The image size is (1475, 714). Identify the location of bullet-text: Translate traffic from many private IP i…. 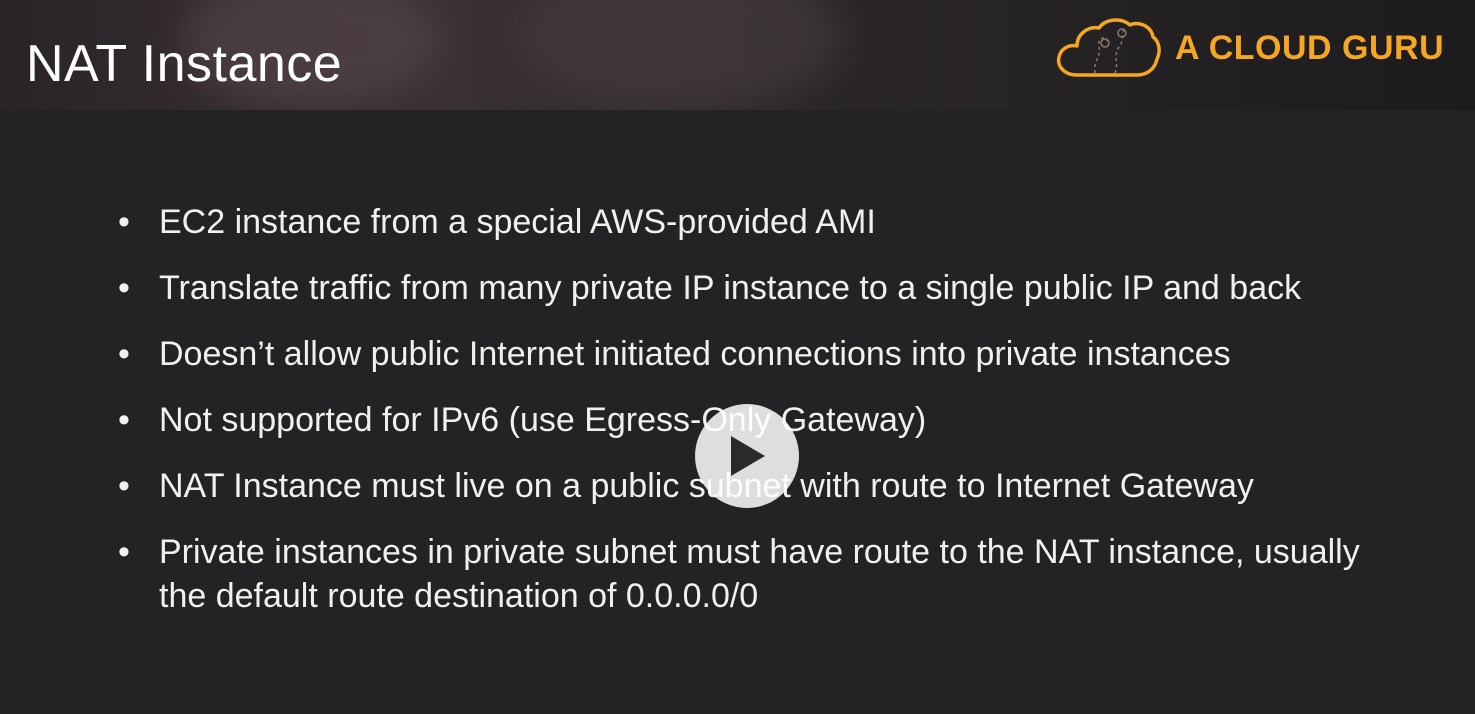
(730, 288).